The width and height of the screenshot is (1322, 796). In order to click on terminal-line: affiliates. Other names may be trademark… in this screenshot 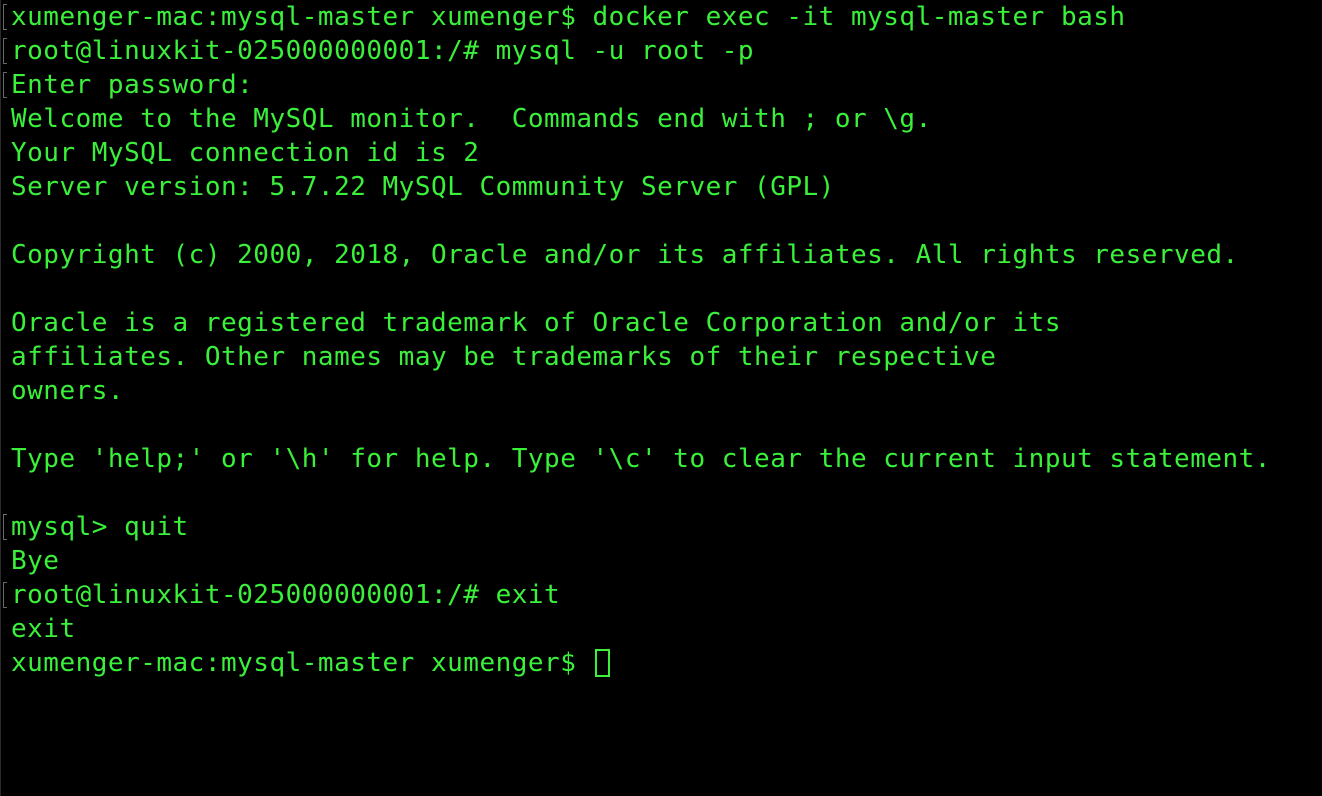, I will do `click(666, 357)`.